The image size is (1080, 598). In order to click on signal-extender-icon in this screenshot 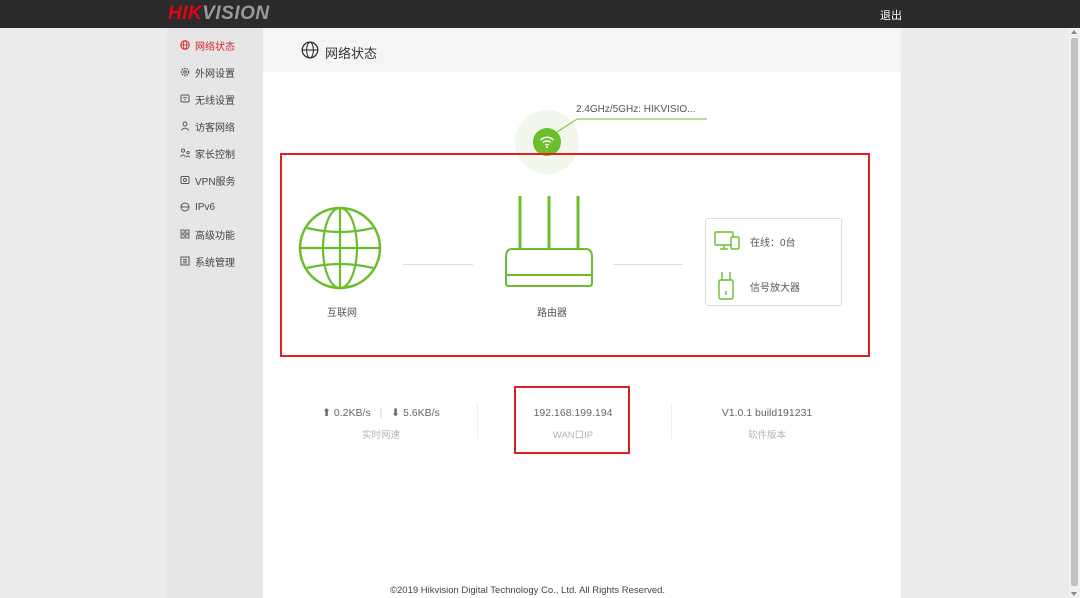, I will do `click(726, 286)`.